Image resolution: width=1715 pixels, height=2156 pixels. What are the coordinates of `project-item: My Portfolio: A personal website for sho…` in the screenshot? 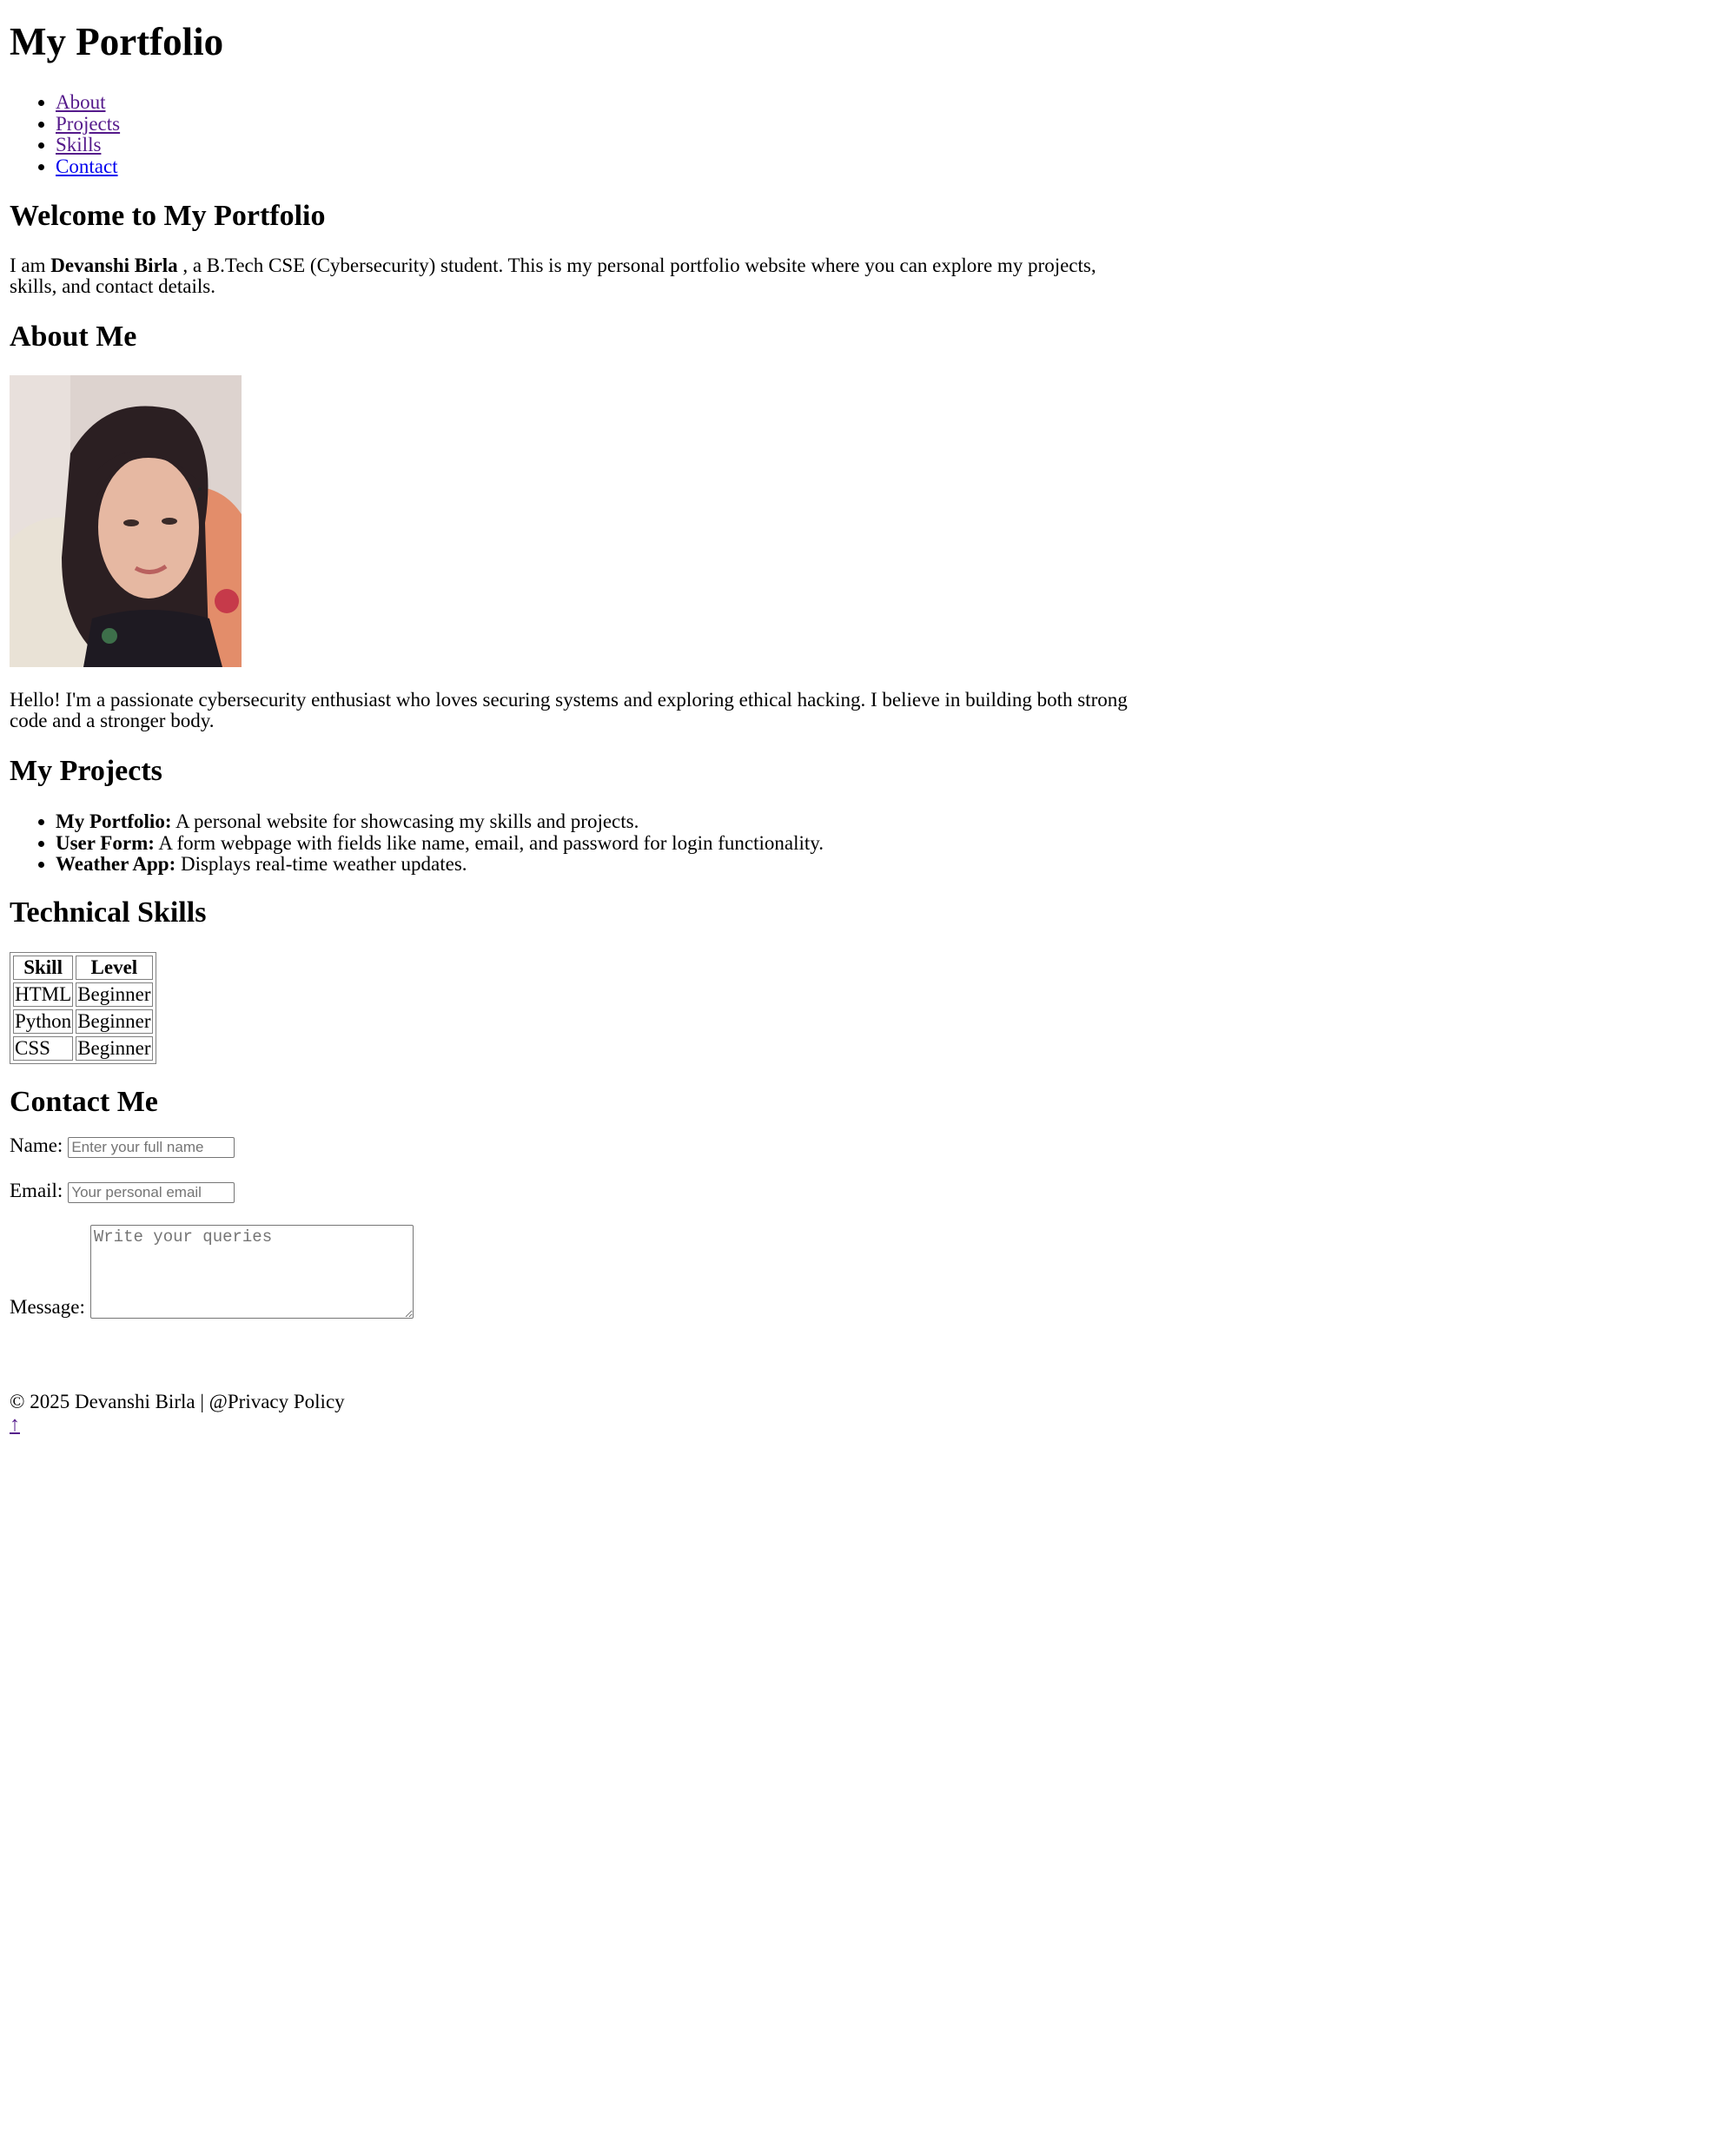 It's located at (440, 822).